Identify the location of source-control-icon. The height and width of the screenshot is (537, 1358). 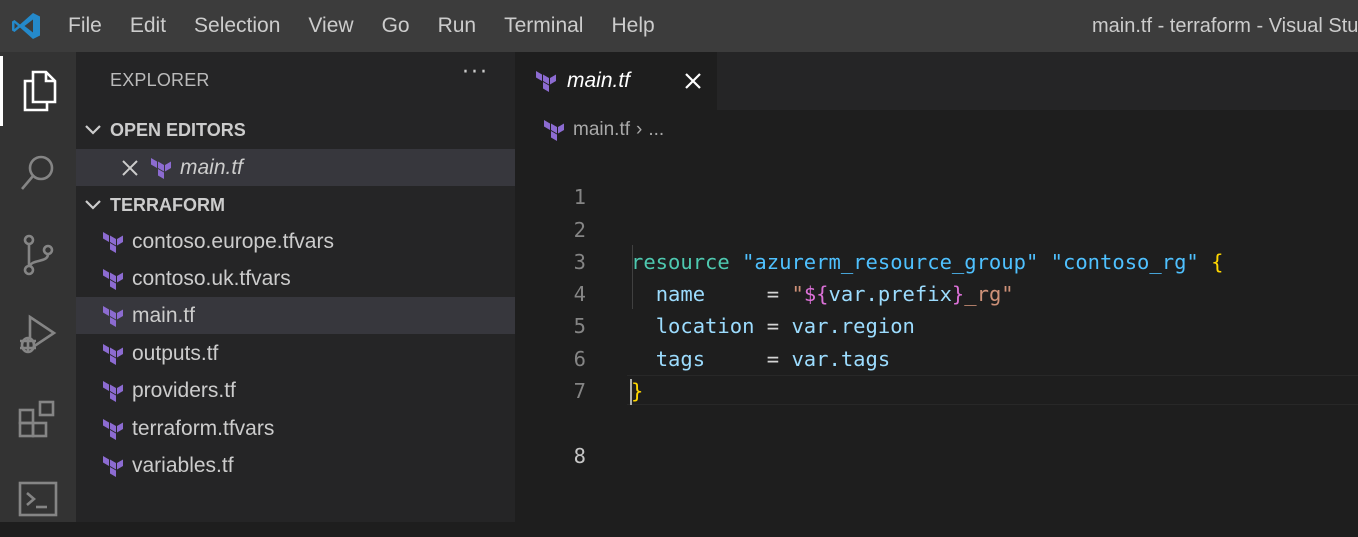
(38, 255).